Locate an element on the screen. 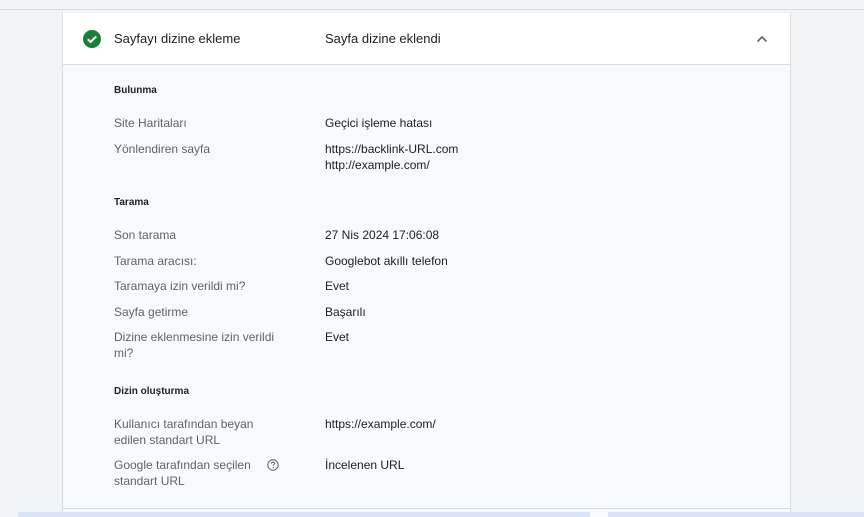 This screenshot has height=517, width=864. row-label-indexing-allowed: Dizine eklenmesine izin verildi mi? is located at coordinates (199, 345).